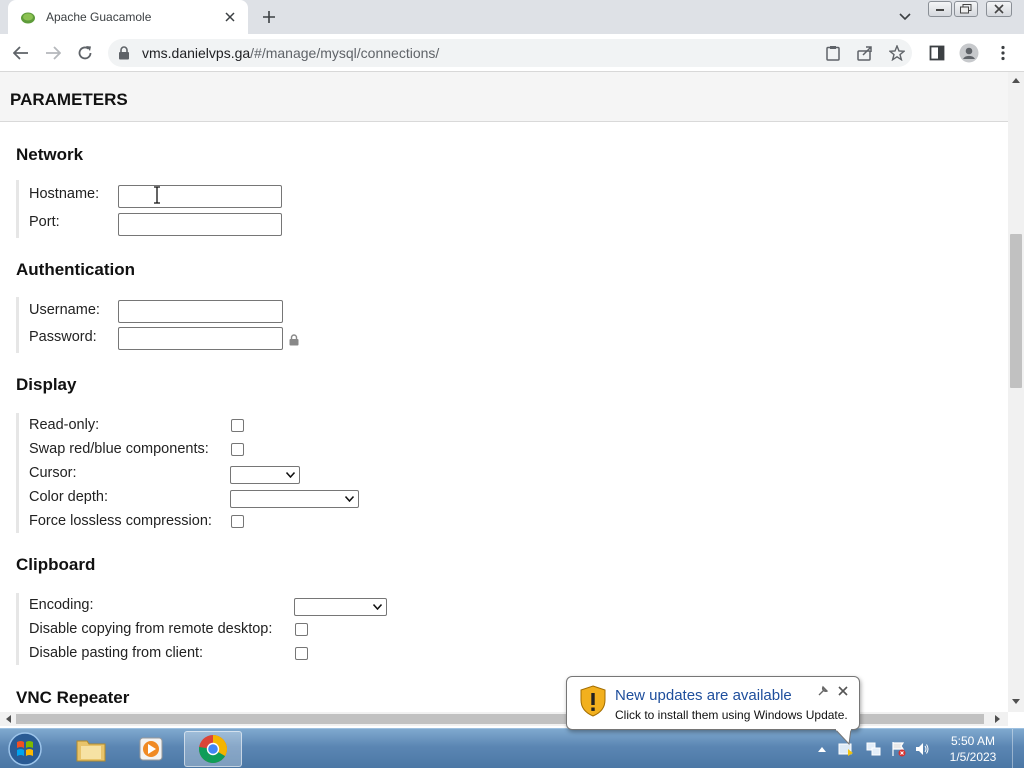 Image resolution: width=1024 pixels, height=769 pixels. What do you see at coordinates (200, 311) in the screenshot?
I see `username-input` at bounding box center [200, 311].